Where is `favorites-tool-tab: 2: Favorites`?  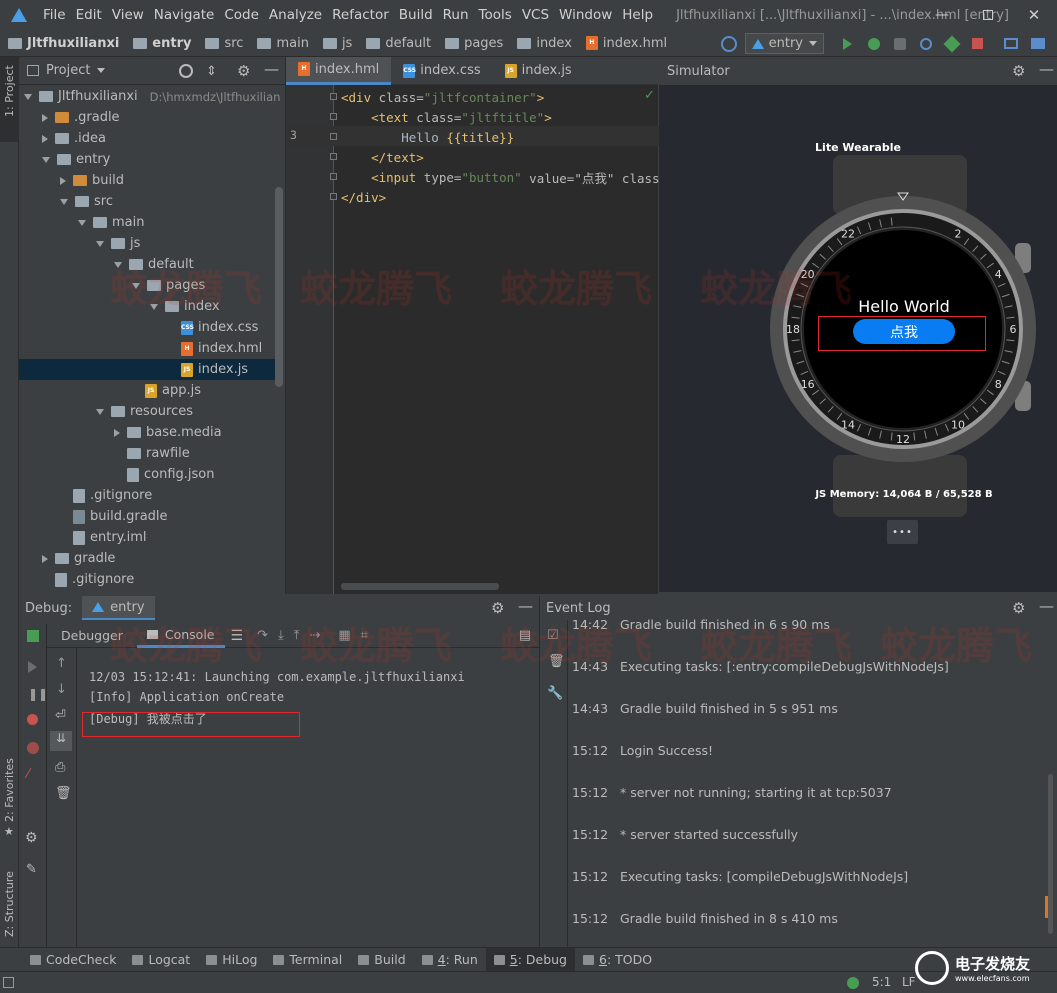 favorites-tool-tab: 2: Favorites is located at coordinates (9, 790).